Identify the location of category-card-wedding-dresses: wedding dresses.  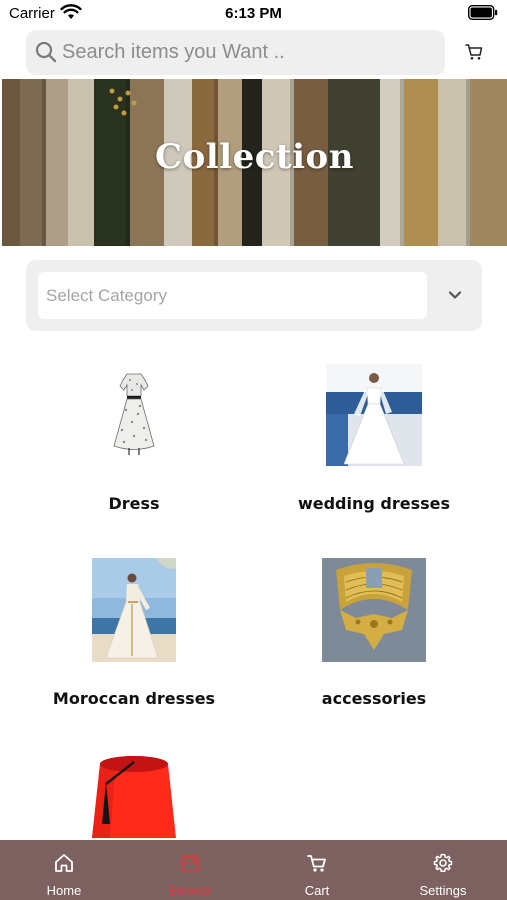
(374, 440).